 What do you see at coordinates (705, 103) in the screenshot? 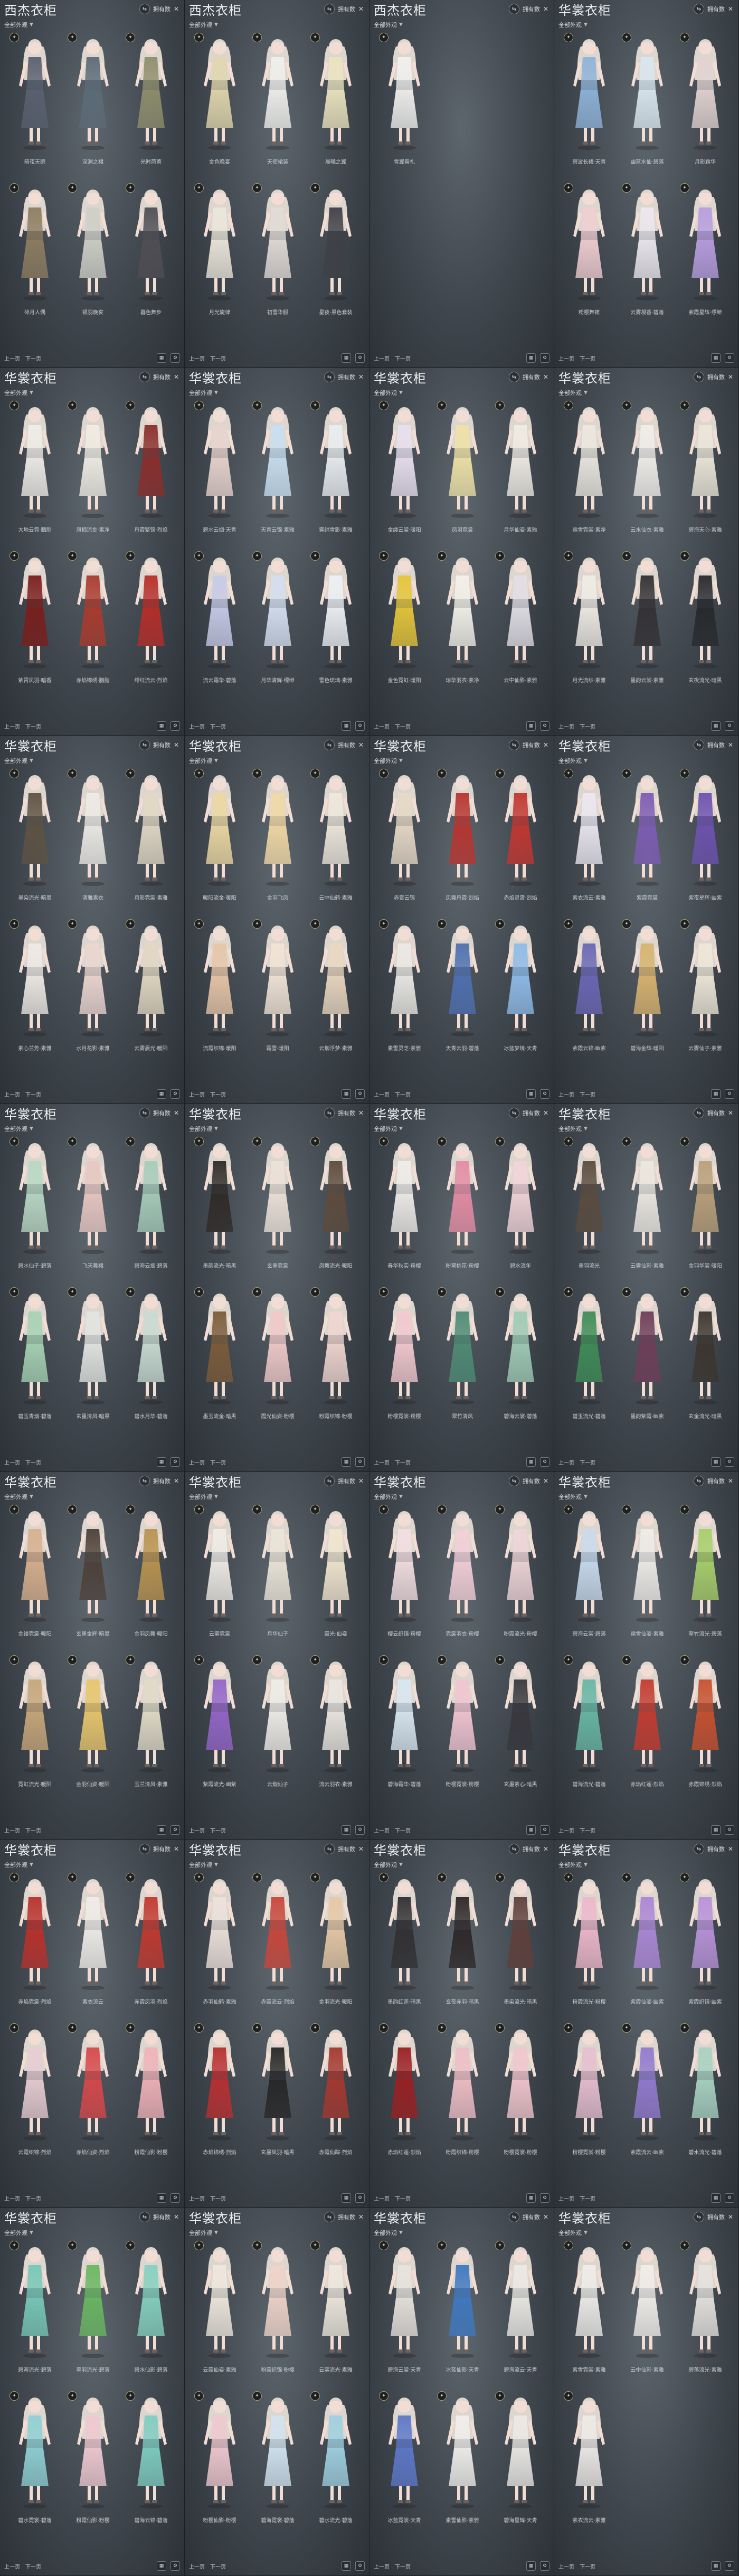
I see `outfit-card: ✦ 月影霜华` at bounding box center [705, 103].